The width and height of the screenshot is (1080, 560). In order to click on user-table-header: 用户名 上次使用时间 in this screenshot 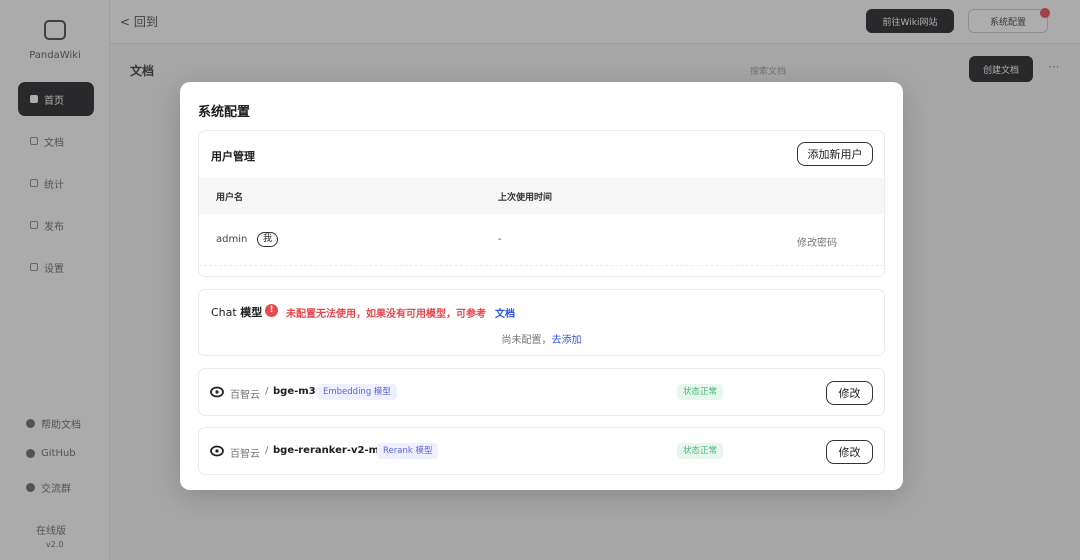, I will do `click(541, 196)`.